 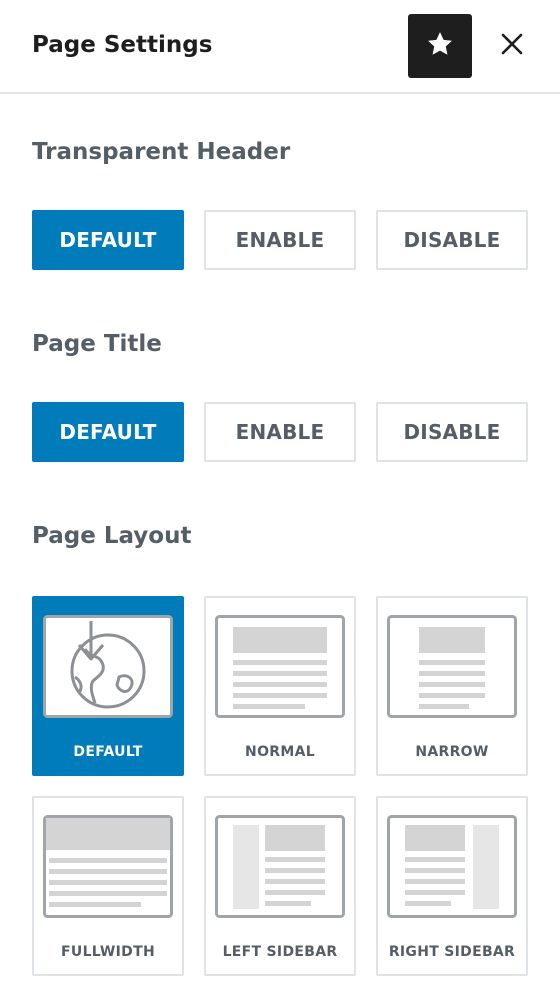 I want to click on layout-option-right-sidebar: RIGHT SIDEBAR, so click(x=452, y=886).